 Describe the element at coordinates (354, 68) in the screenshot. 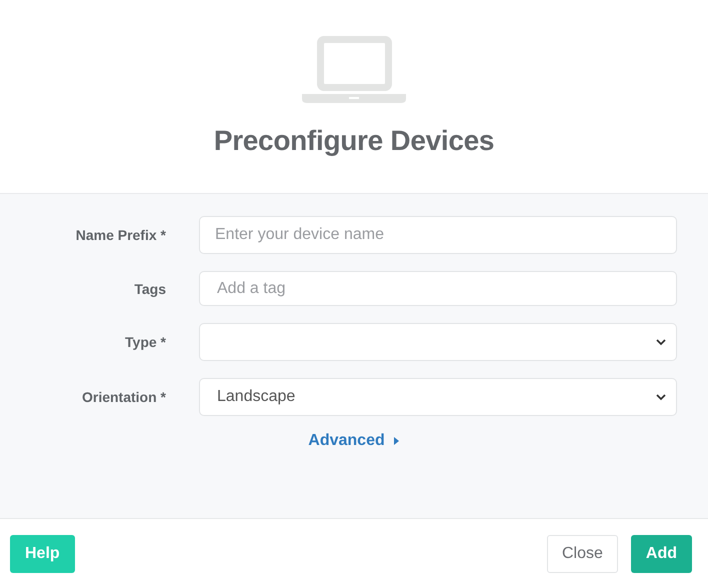

I see `laptop-icon` at that location.